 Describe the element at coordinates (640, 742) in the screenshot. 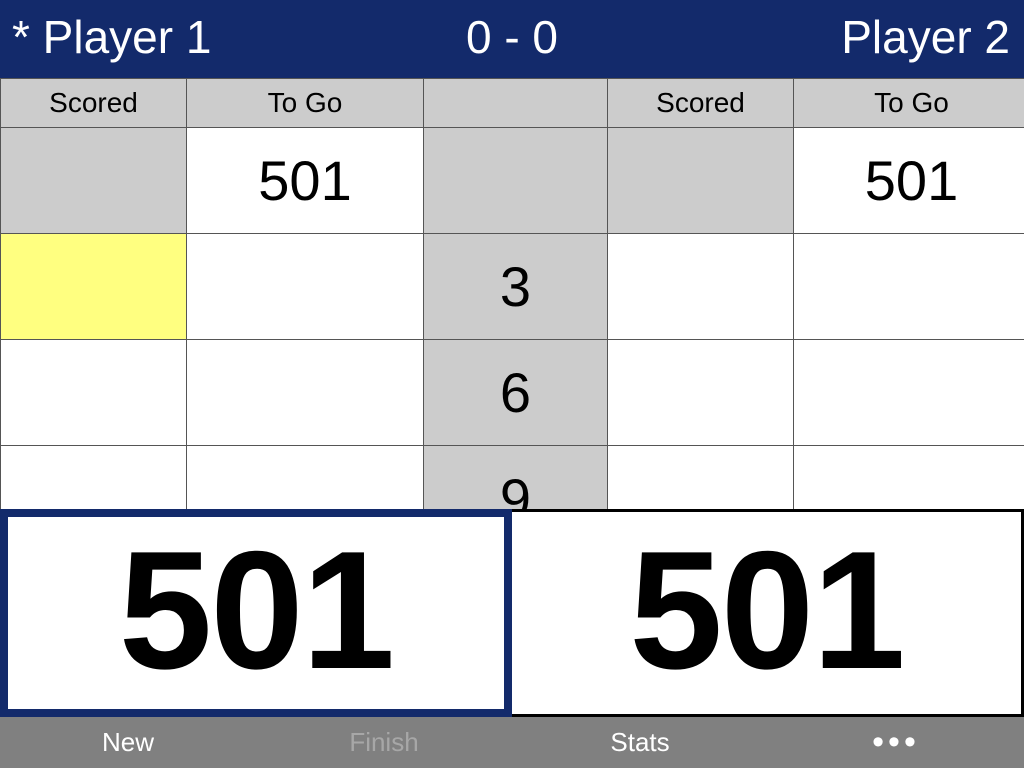

I see `stats-button: Stats` at that location.